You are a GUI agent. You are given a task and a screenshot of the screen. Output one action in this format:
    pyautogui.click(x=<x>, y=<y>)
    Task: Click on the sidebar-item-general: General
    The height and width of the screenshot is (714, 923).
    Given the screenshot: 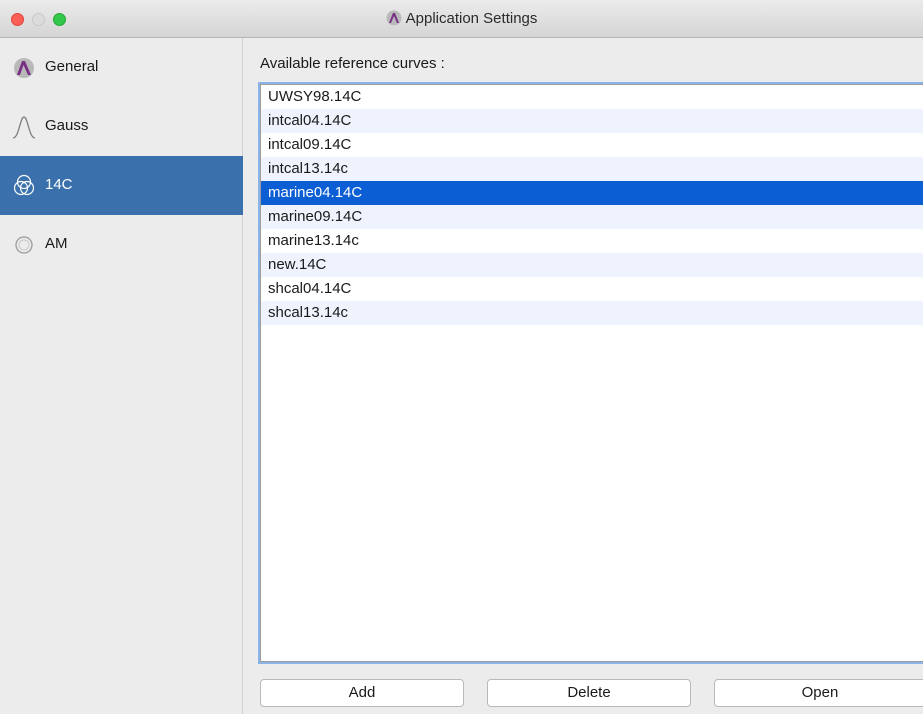 What is the action you would take?
    pyautogui.click(x=121, y=67)
    